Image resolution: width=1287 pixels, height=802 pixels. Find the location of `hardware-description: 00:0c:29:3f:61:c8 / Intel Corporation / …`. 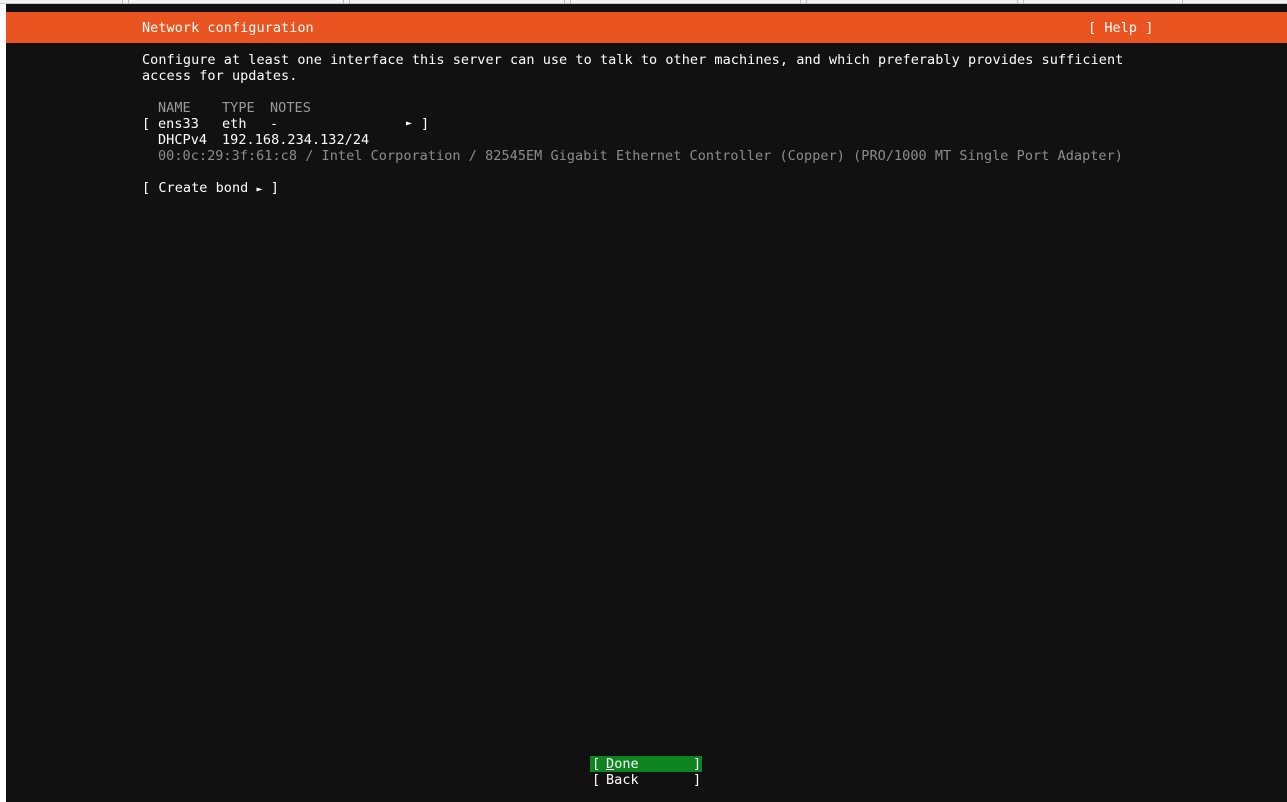

hardware-description: 00:0c:29:3f:61:c8 / Intel Corporation / … is located at coordinates (640, 156).